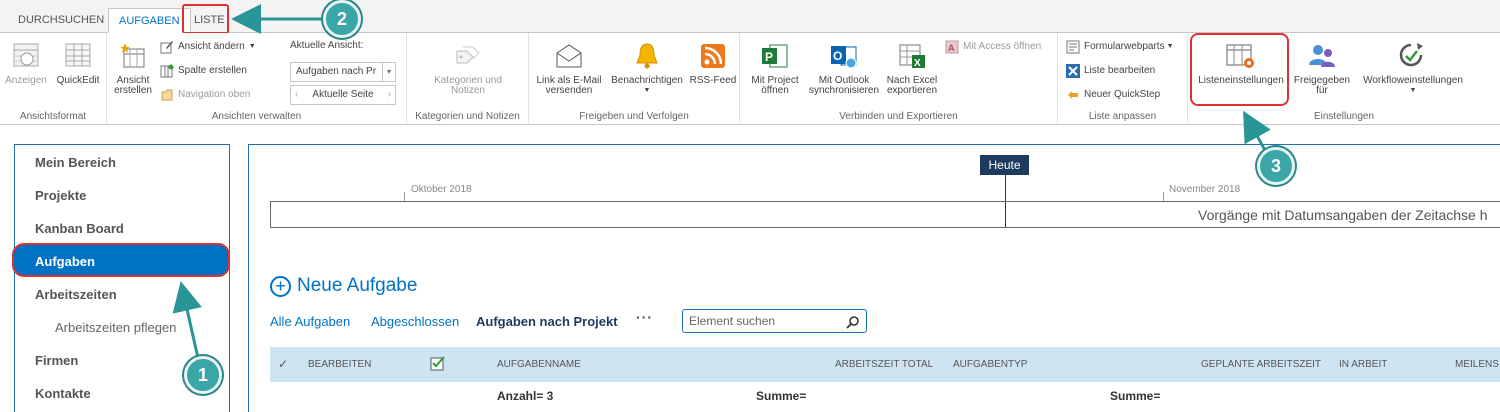 The height and width of the screenshot is (412, 1500). What do you see at coordinates (78, 56) in the screenshot?
I see `quickedit-grid-icon` at bounding box center [78, 56].